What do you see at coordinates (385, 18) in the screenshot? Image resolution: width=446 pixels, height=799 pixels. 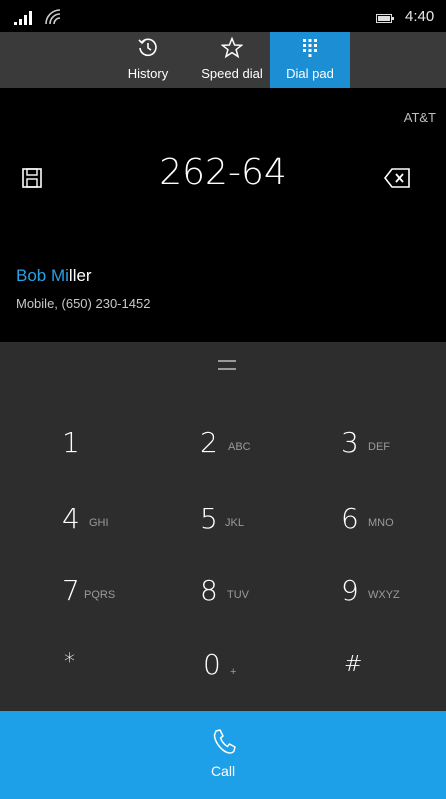 I see `battery-icon` at bounding box center [385, 18].